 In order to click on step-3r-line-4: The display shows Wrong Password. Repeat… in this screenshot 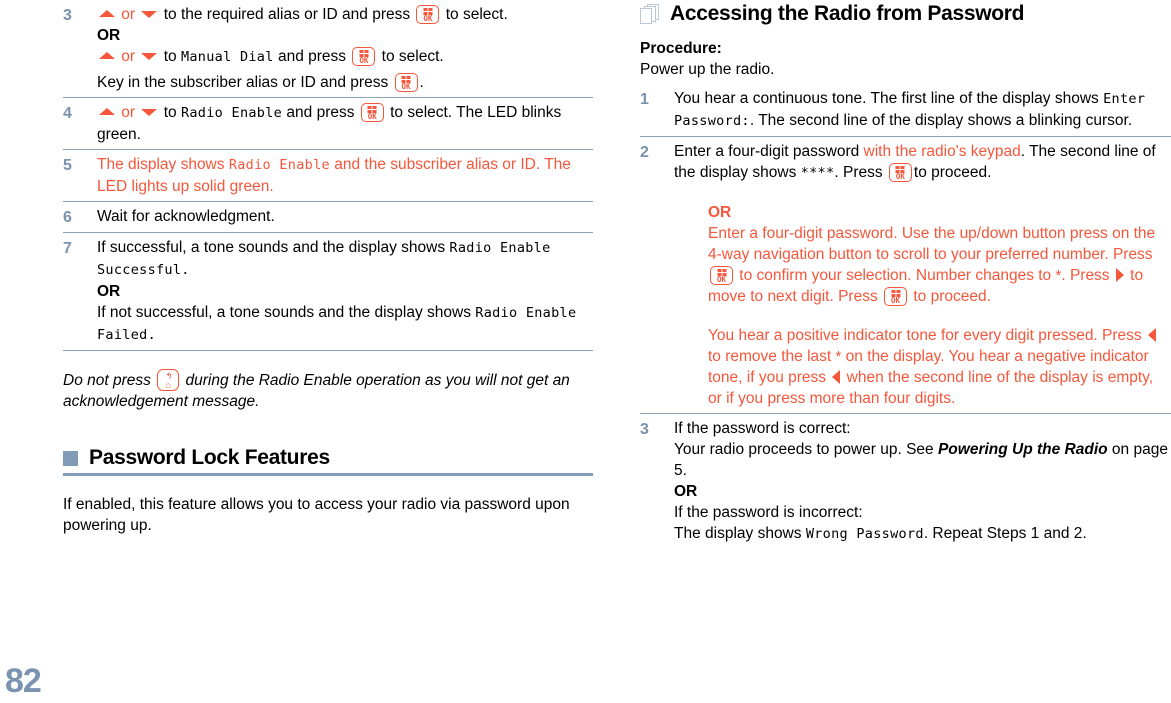, I will do `click(922, 534)`.